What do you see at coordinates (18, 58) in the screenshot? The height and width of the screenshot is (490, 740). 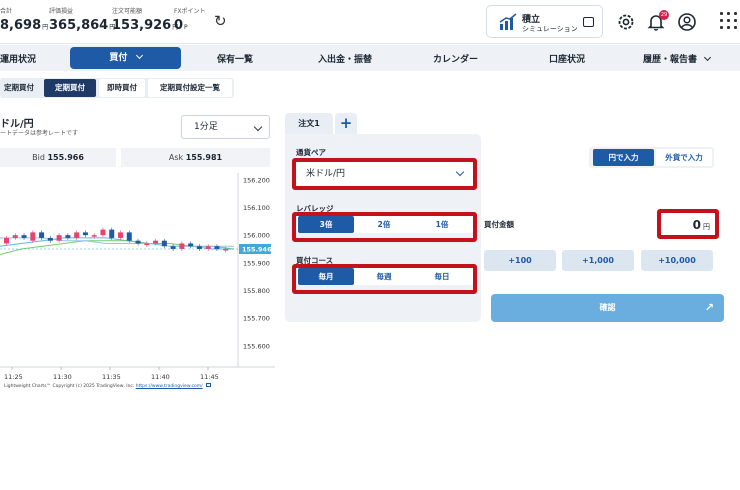 I see `nav-item-overview: 運用状況` at bounding box center [18, 58].